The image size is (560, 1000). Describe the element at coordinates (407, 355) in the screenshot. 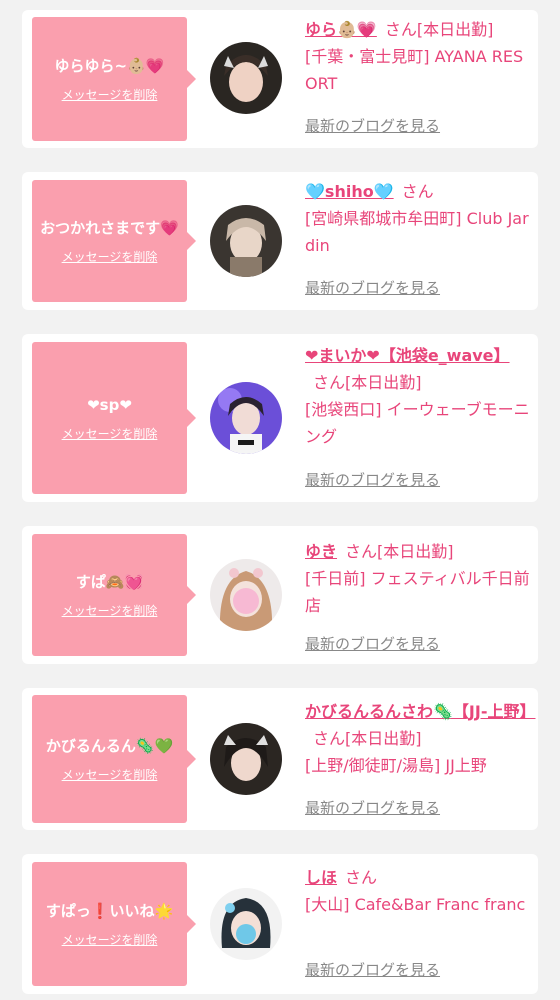

I see `sender-name-link: ❤まいか❤【池袋e_wave】` at that location.